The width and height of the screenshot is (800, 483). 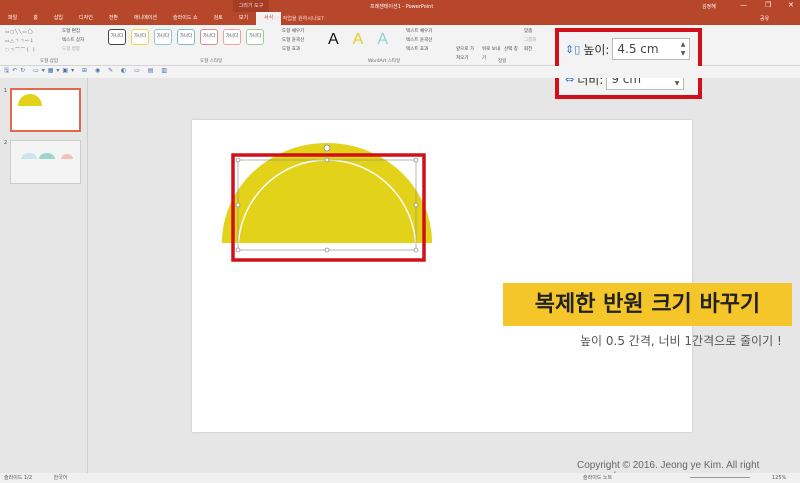 What do you see at coordinates (597, 478) in the screenshot?
I see `notes-button: 슬라이드 노트` at bounding box center [597, 478].